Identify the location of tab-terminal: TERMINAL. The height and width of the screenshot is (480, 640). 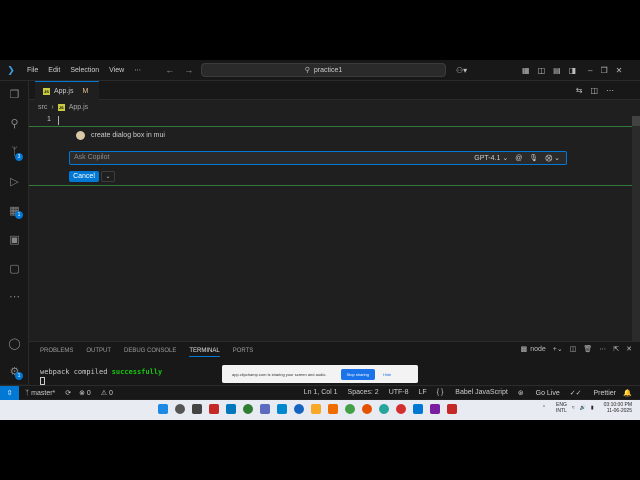
(204, 352).